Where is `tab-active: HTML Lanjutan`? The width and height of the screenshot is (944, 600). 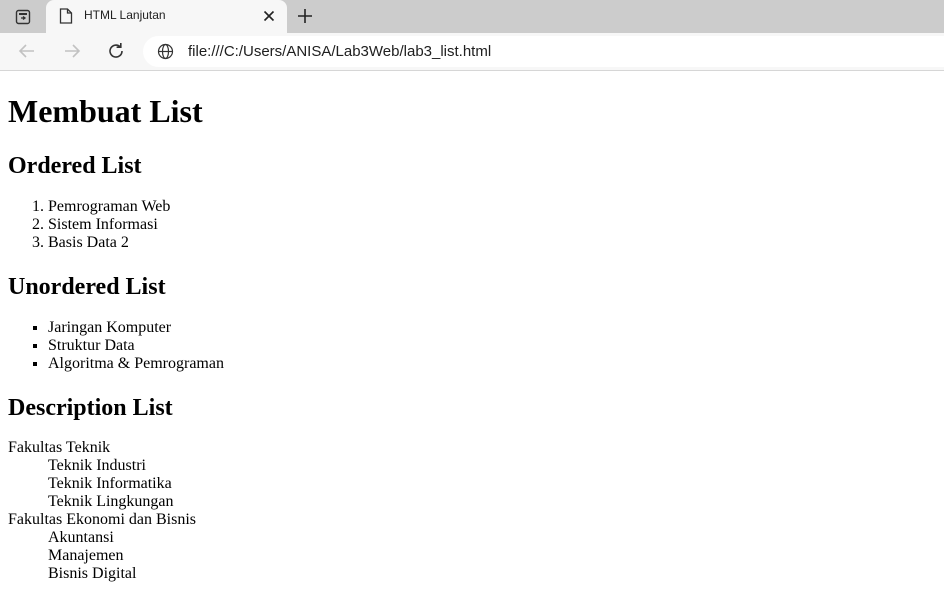 tab-active: HTML Lanjutan is located at coordinates (166, 16).